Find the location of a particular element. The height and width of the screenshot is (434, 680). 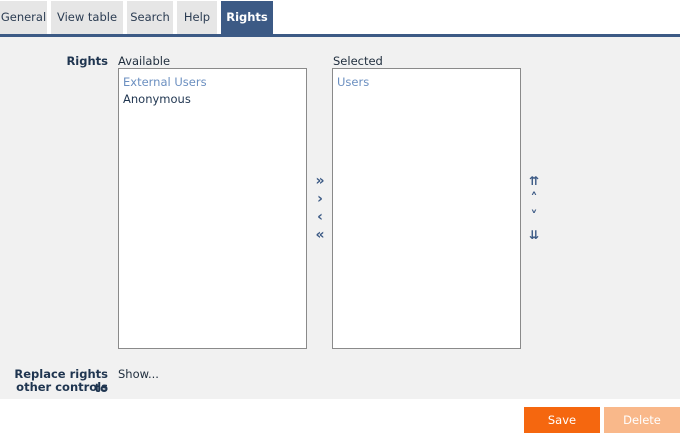

tab-search: Search is located at coordinates (150, 17).